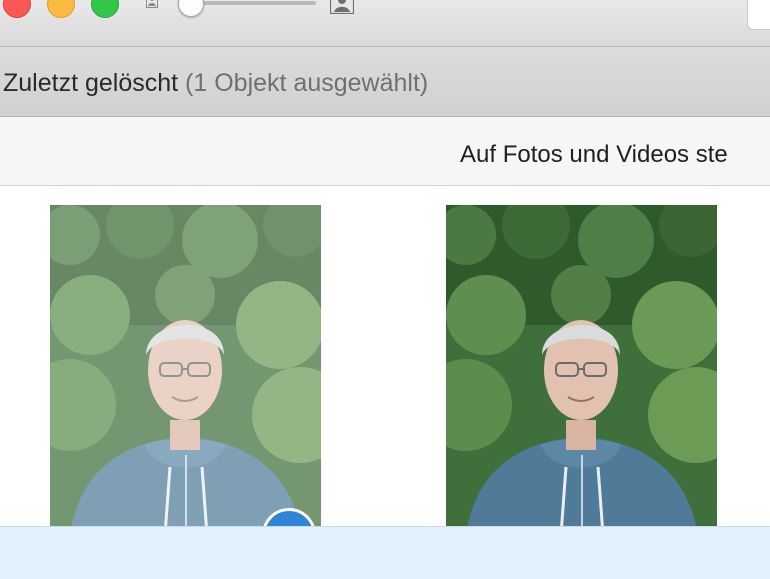  I want to click on header-bar: Zuletzt gelöscht (1 Objekt ausgewählt), so click(385, 82).